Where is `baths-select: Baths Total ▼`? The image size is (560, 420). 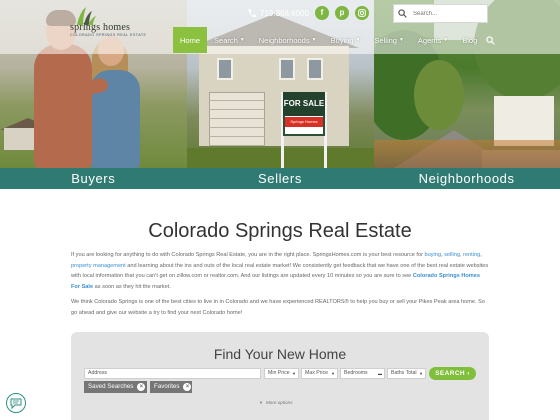
baths-select: Baths Total ▼ is located at coordinates (406, 373).